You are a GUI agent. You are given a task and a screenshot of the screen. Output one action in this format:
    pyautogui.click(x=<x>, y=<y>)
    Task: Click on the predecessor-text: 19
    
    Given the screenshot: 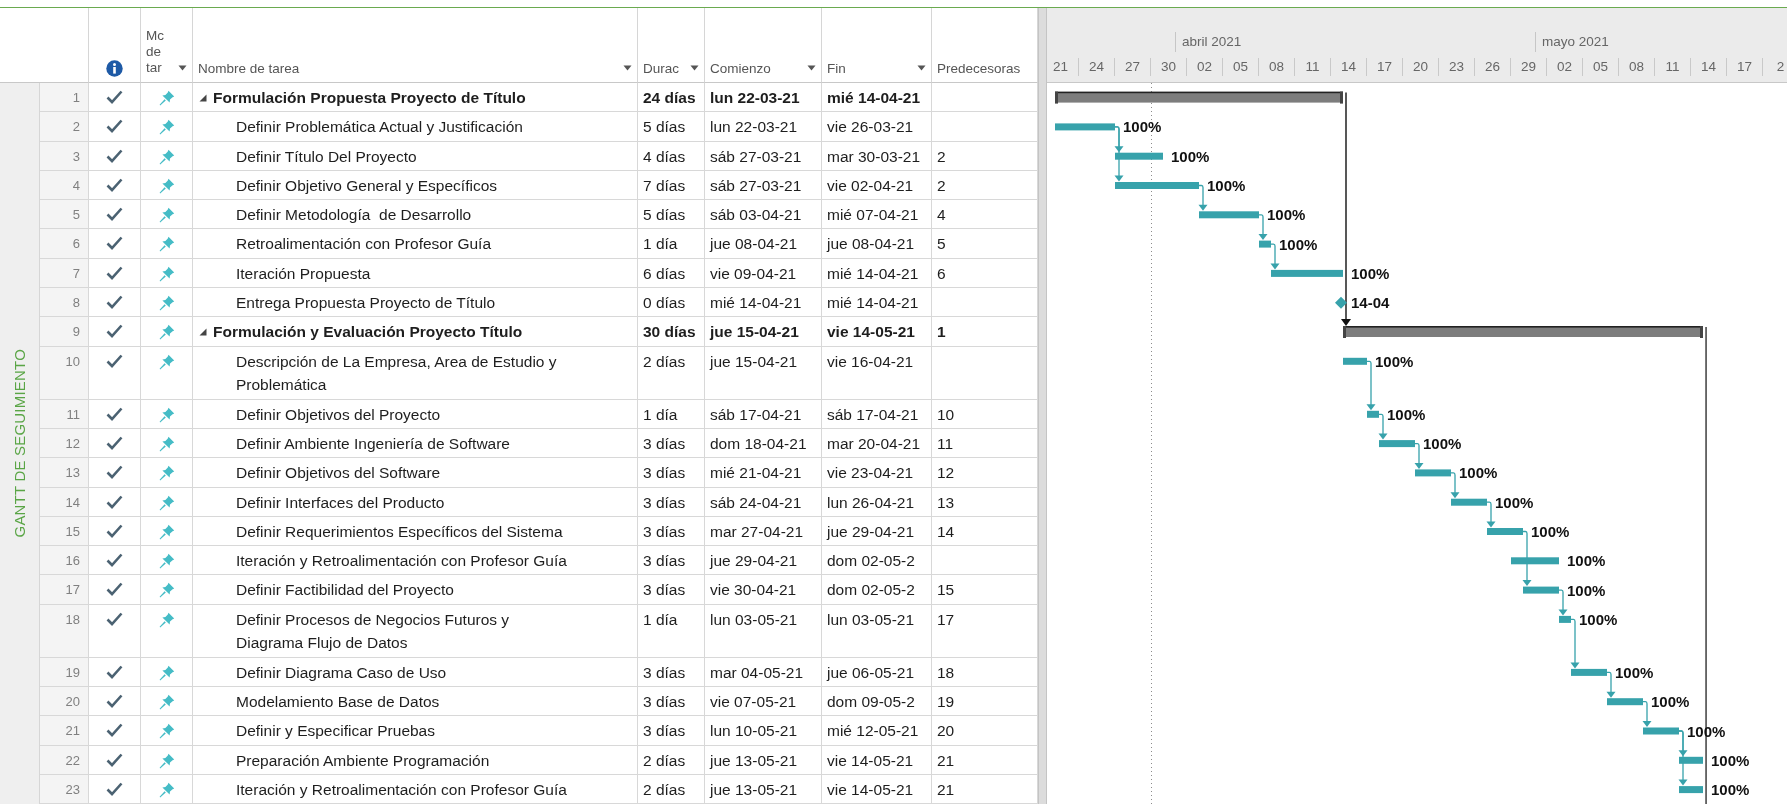 What is the action you would take?
    pyautogui.click(x=946, y=702)
    